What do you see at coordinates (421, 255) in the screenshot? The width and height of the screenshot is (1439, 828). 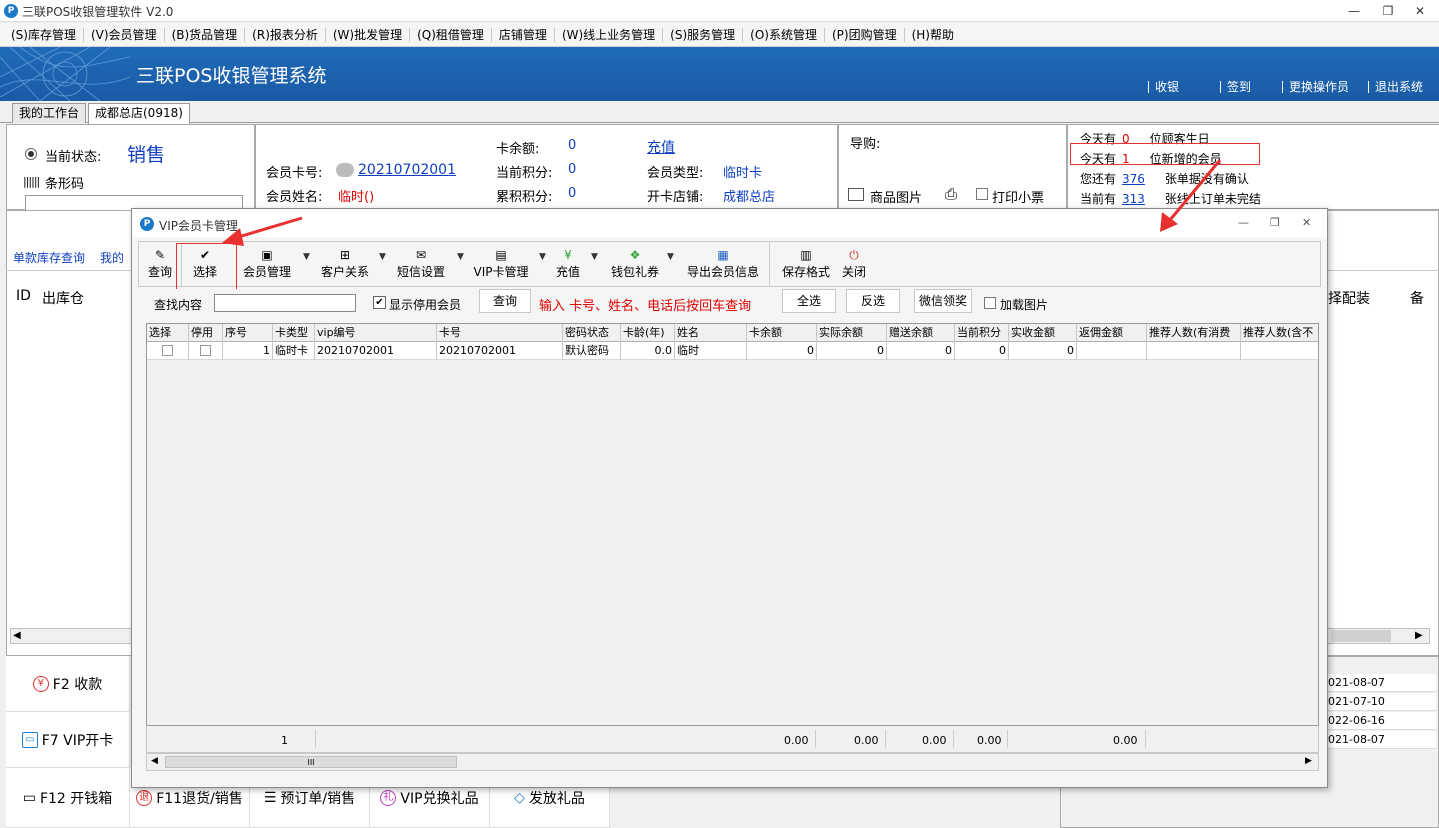 I see `sms-icon: ✉` at bounding box center [421, 255].